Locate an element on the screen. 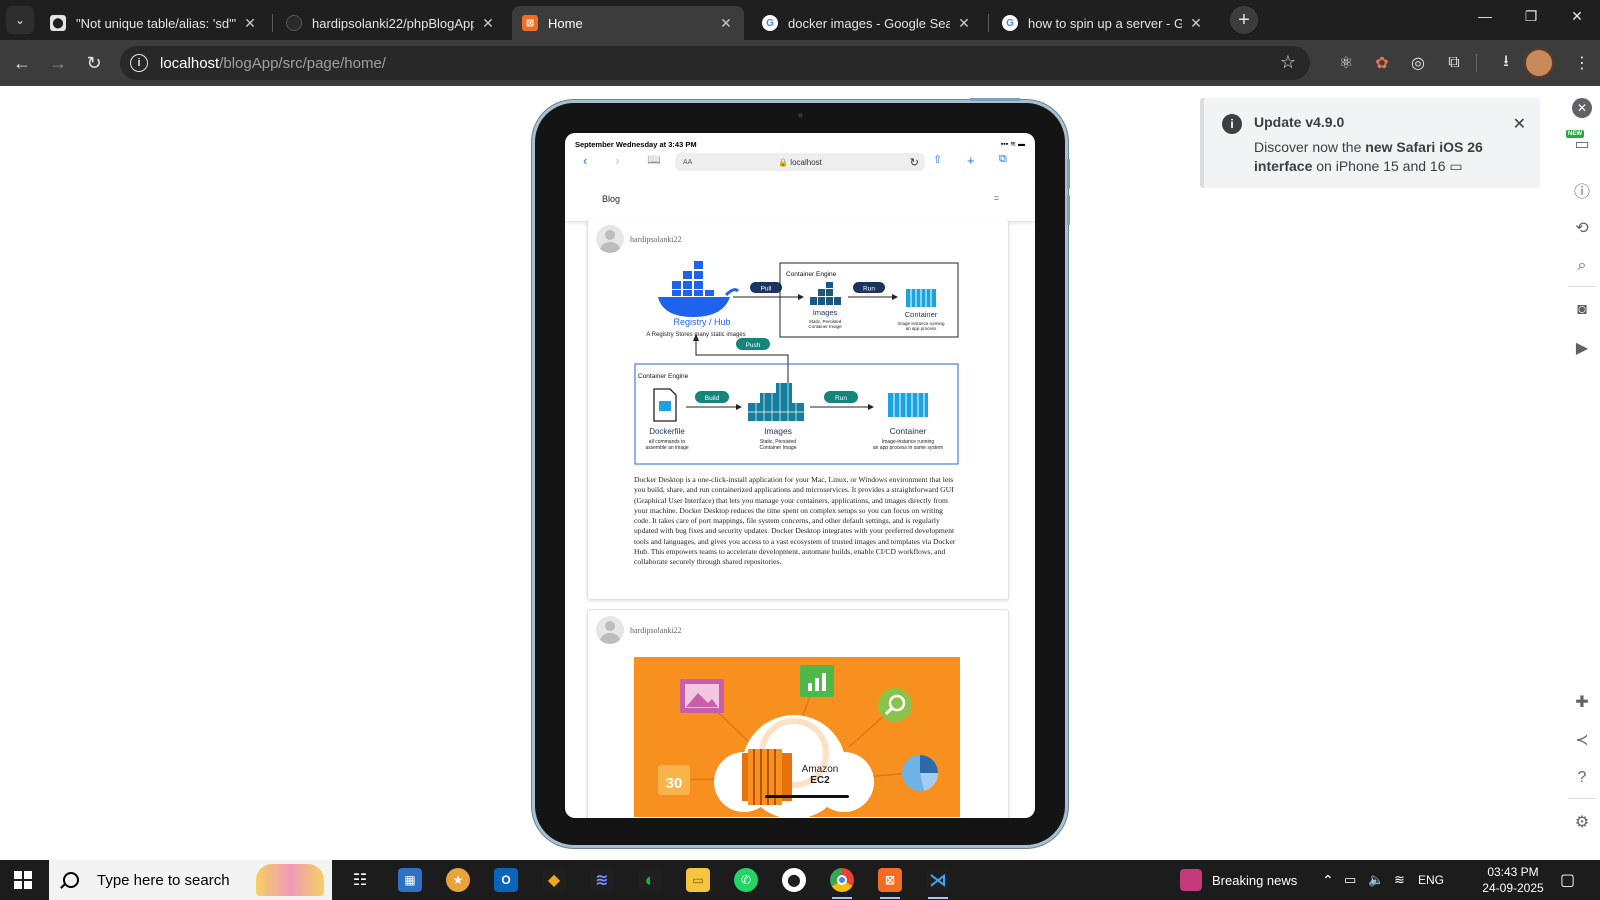  news-widget: Breaking news is located at coordinates (1238, 880).